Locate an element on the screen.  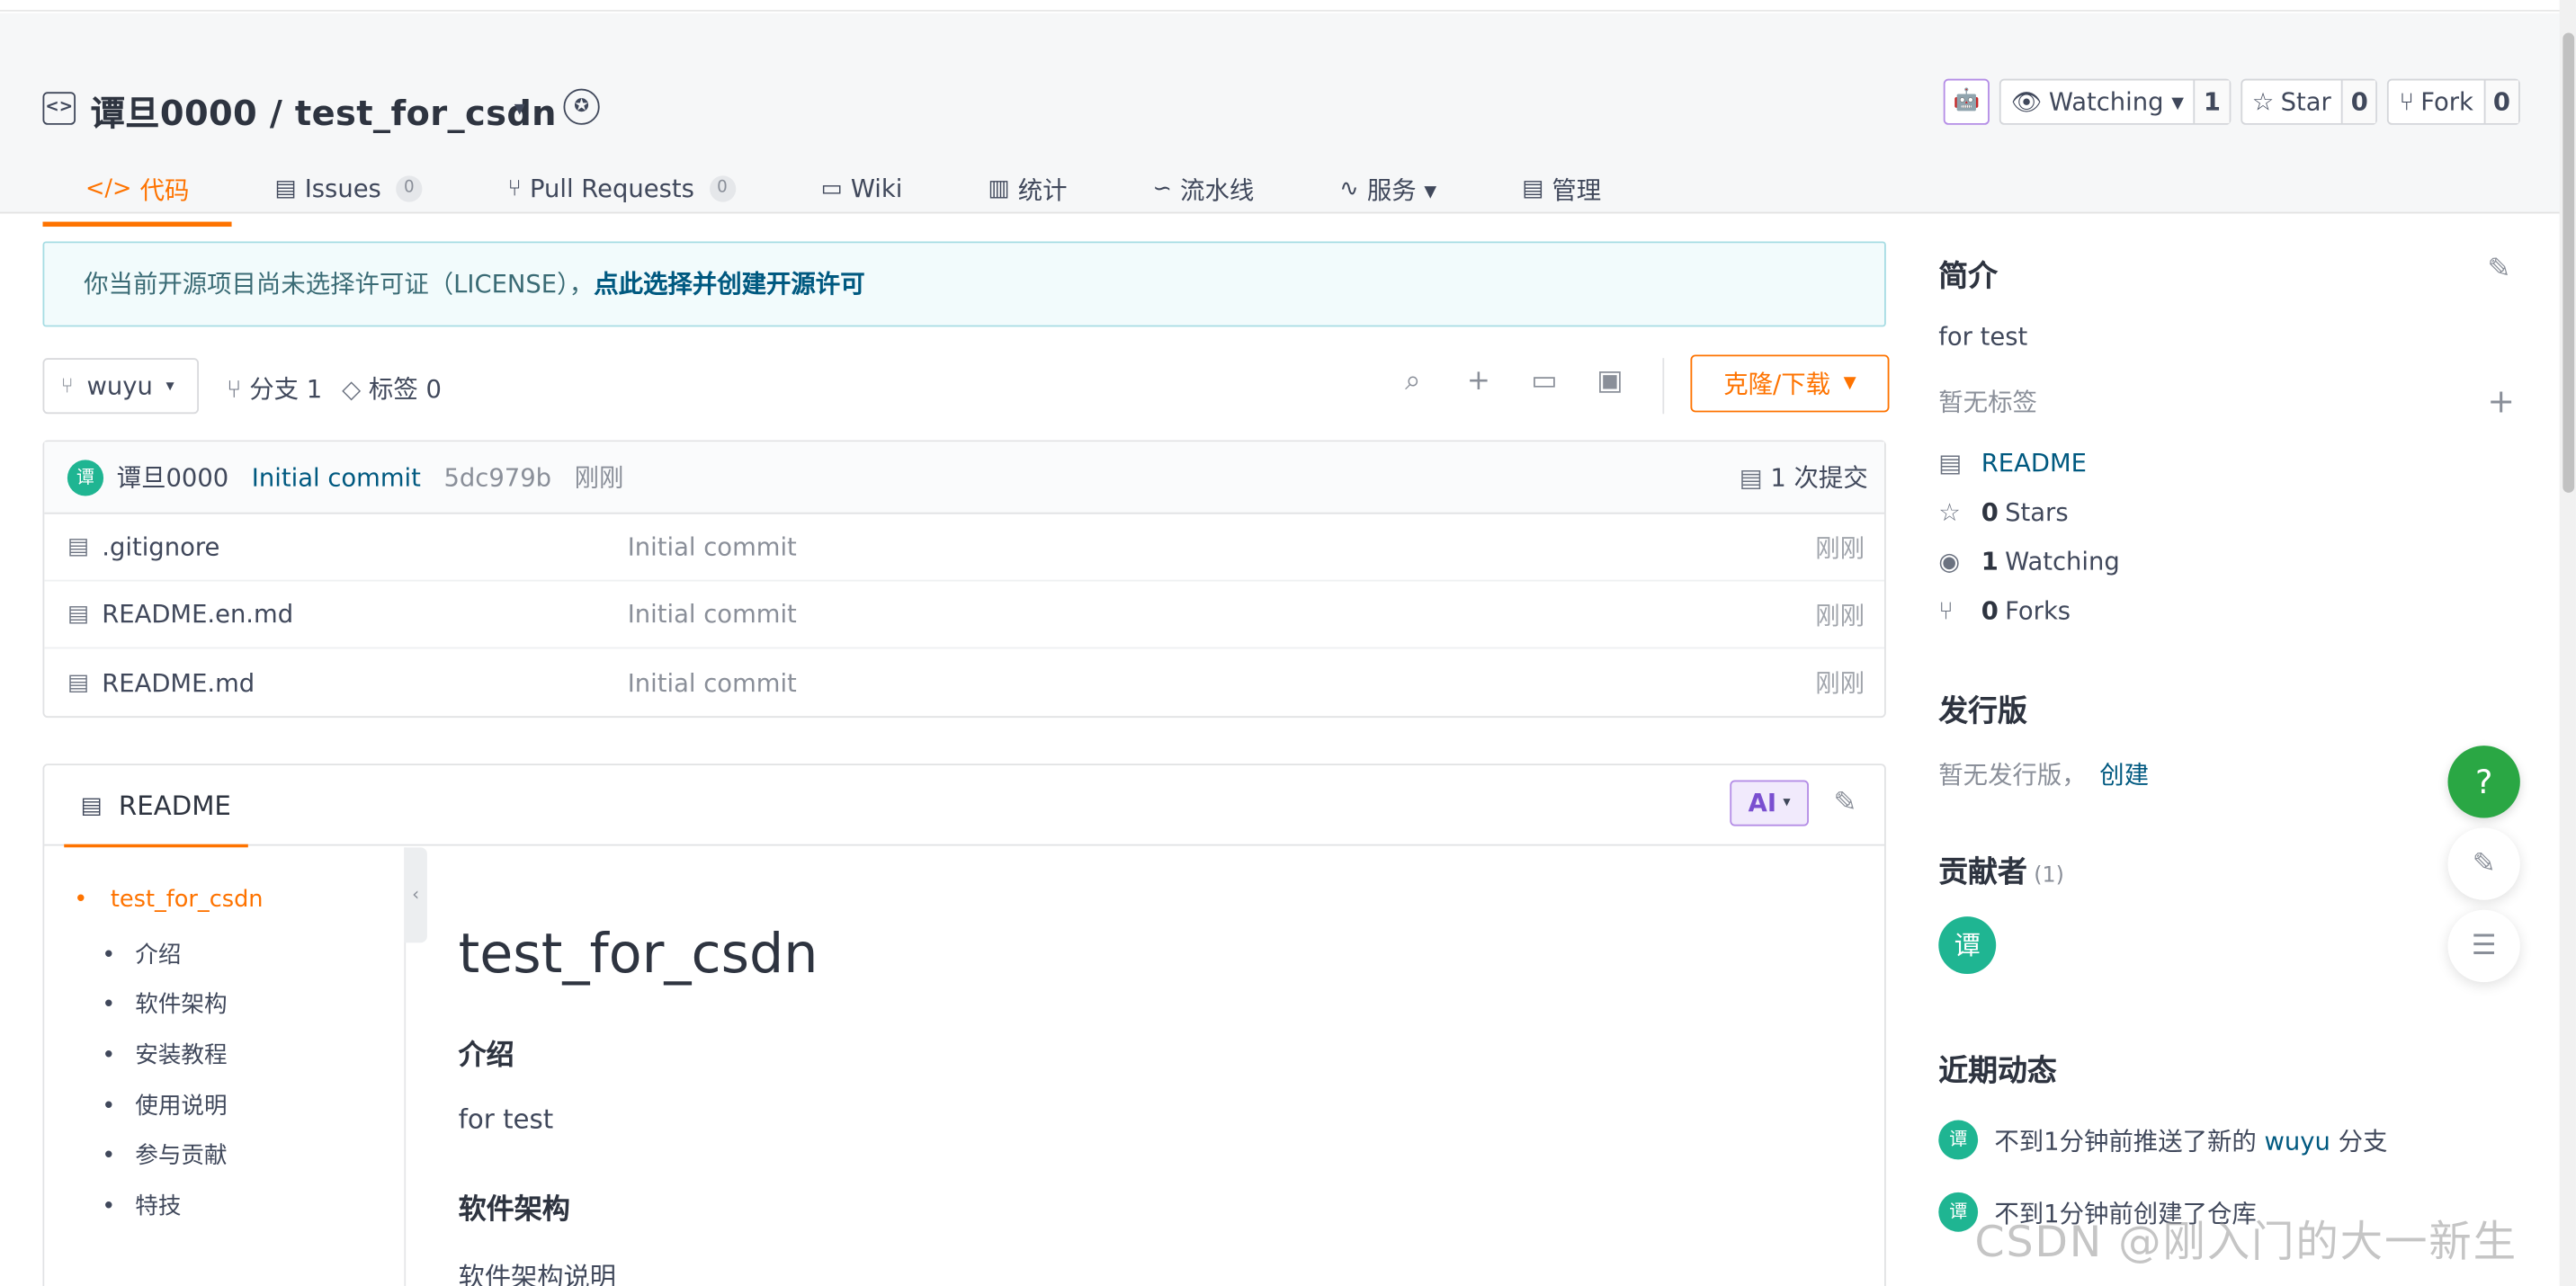
tab-manage: ▤ 管理 is located at coordinates (1562, 189).